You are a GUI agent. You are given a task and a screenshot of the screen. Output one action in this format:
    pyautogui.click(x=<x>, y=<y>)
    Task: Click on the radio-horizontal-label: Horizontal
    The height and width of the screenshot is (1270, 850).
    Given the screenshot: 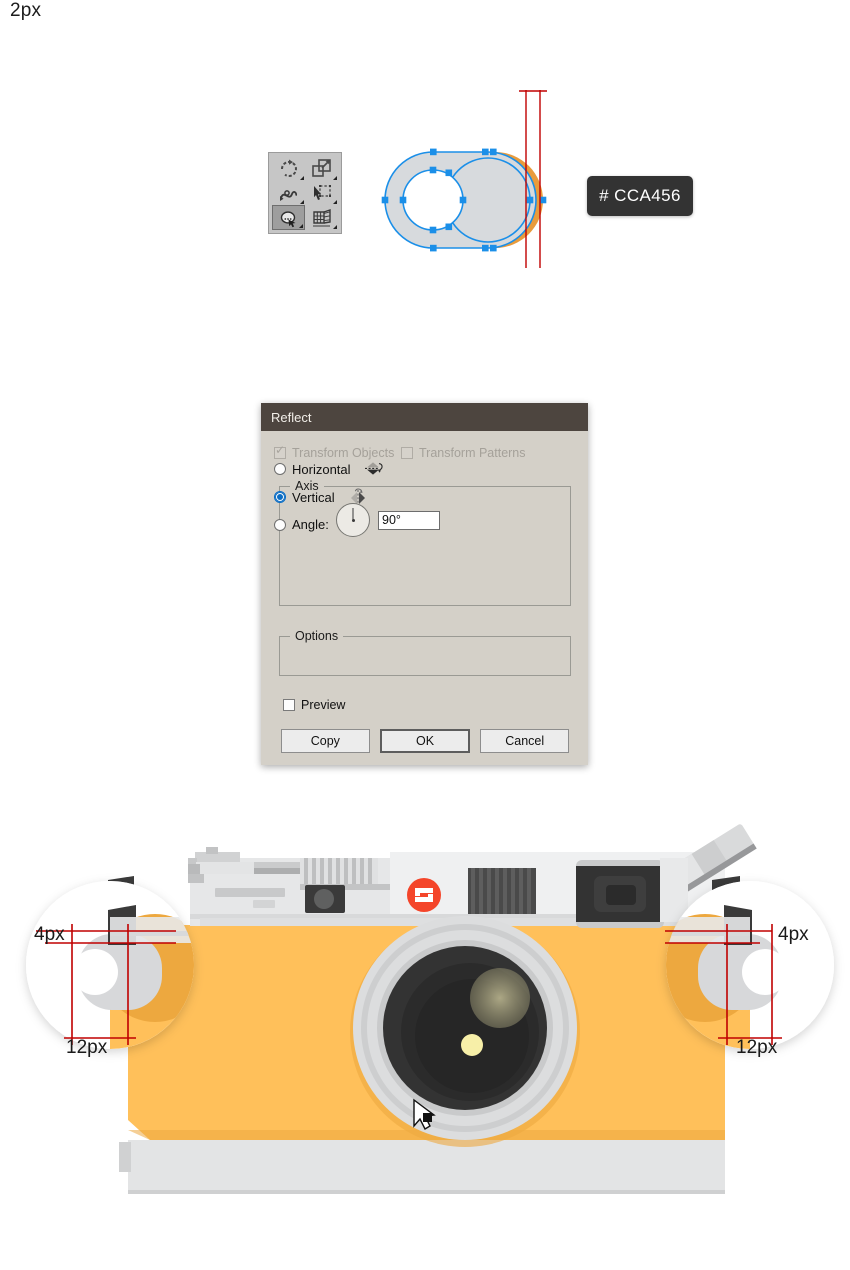 What is the action you would take?
    pyautogui.click(x=321, y=469)
    